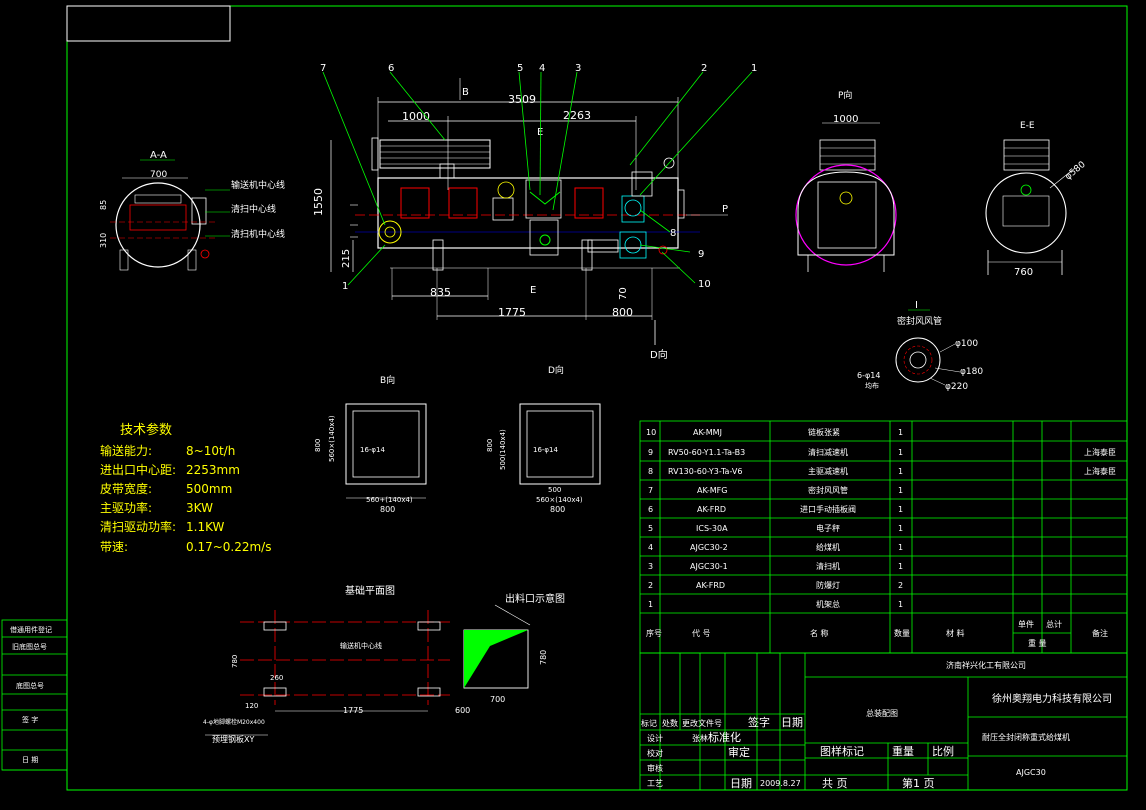 The width and height of the screenshot is (1146, 810). I want to click on bom-name-2: 主驱减速机, so click(828, 471).